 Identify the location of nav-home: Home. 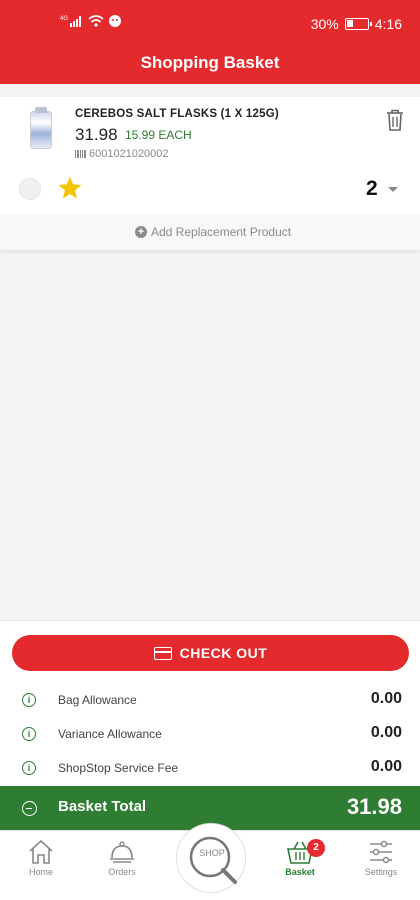
(41, 858).